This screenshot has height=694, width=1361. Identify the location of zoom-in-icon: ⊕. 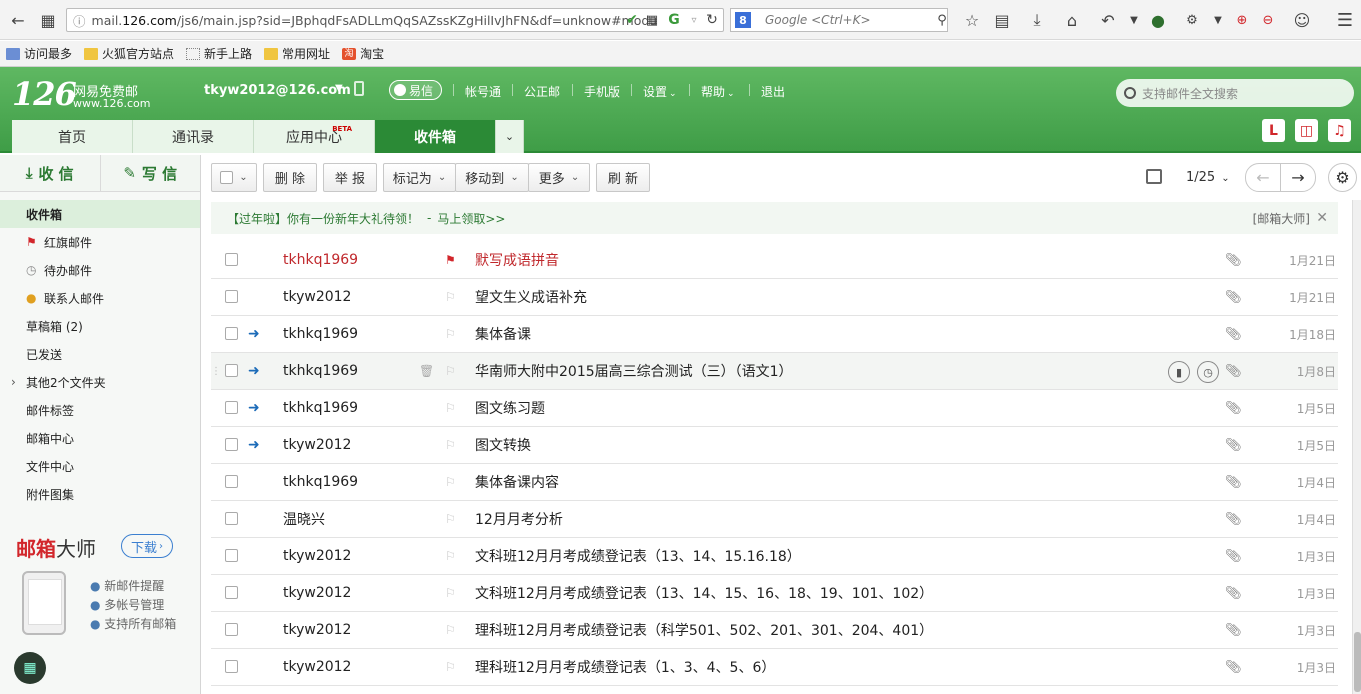
(1242, 20).